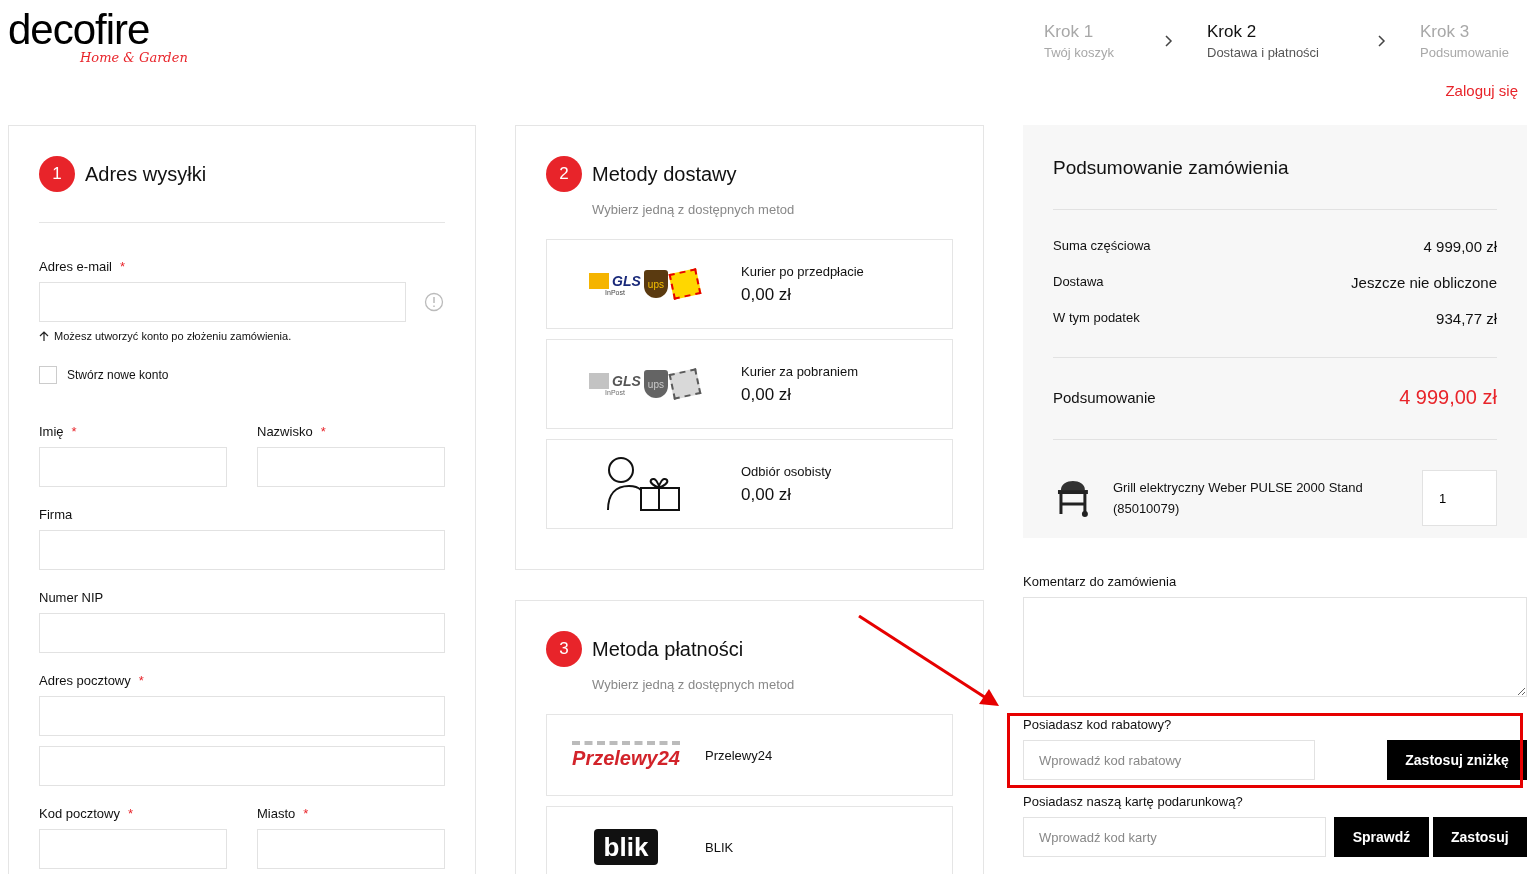 The image size is (1528, 874). What do you see at coordinates (800, 371) in the screenshot?
I see `option-name: Kurier za pobraniem` at bounding box center [800, 371].